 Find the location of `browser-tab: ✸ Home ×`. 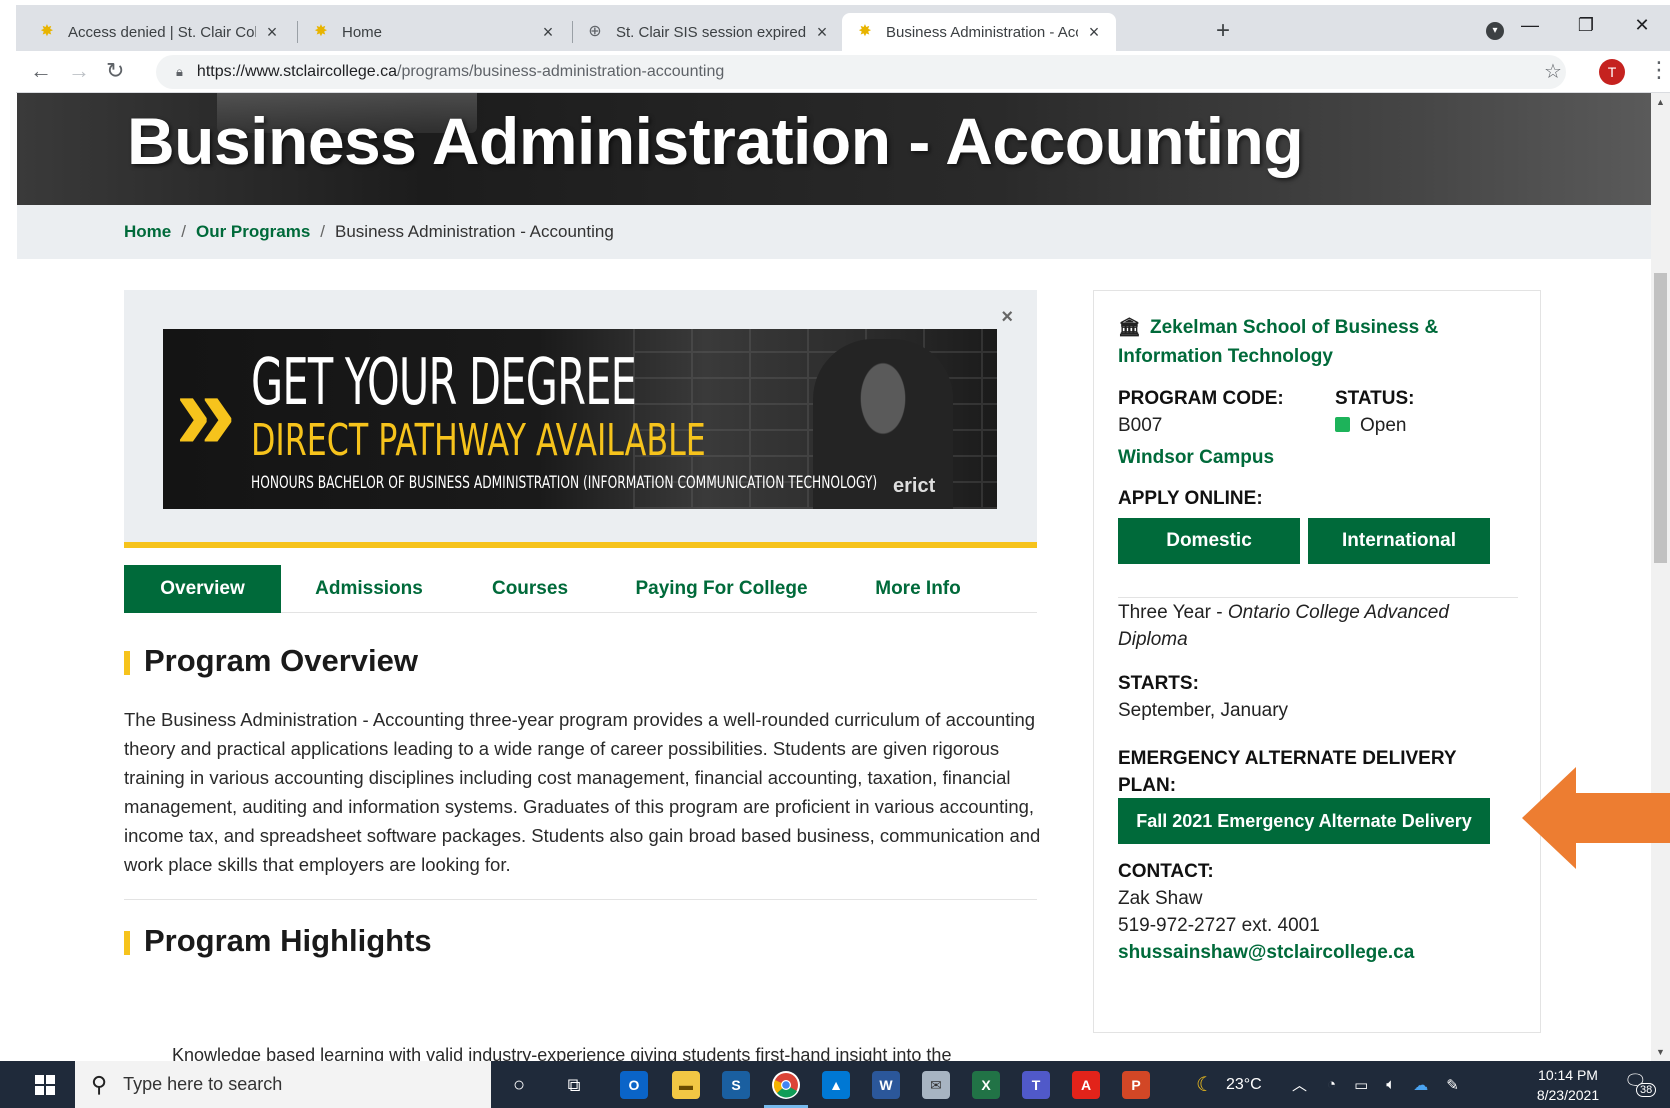

browser-tab: ✸ Home × is located at coordinates (434, 32).